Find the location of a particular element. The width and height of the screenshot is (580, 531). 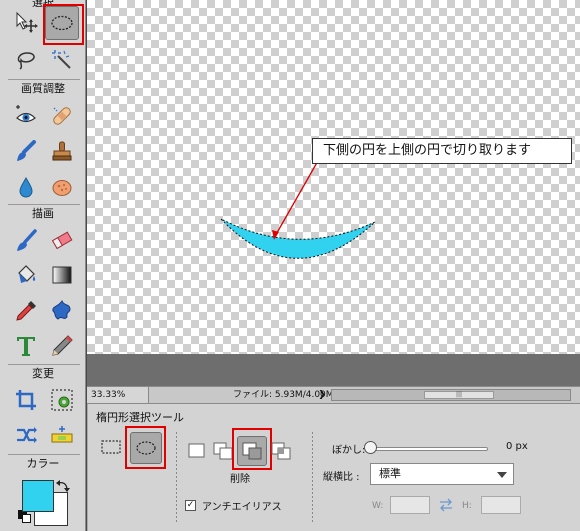

status-menu-arrow-icon: ❯ is located at coordinates (322, 395).